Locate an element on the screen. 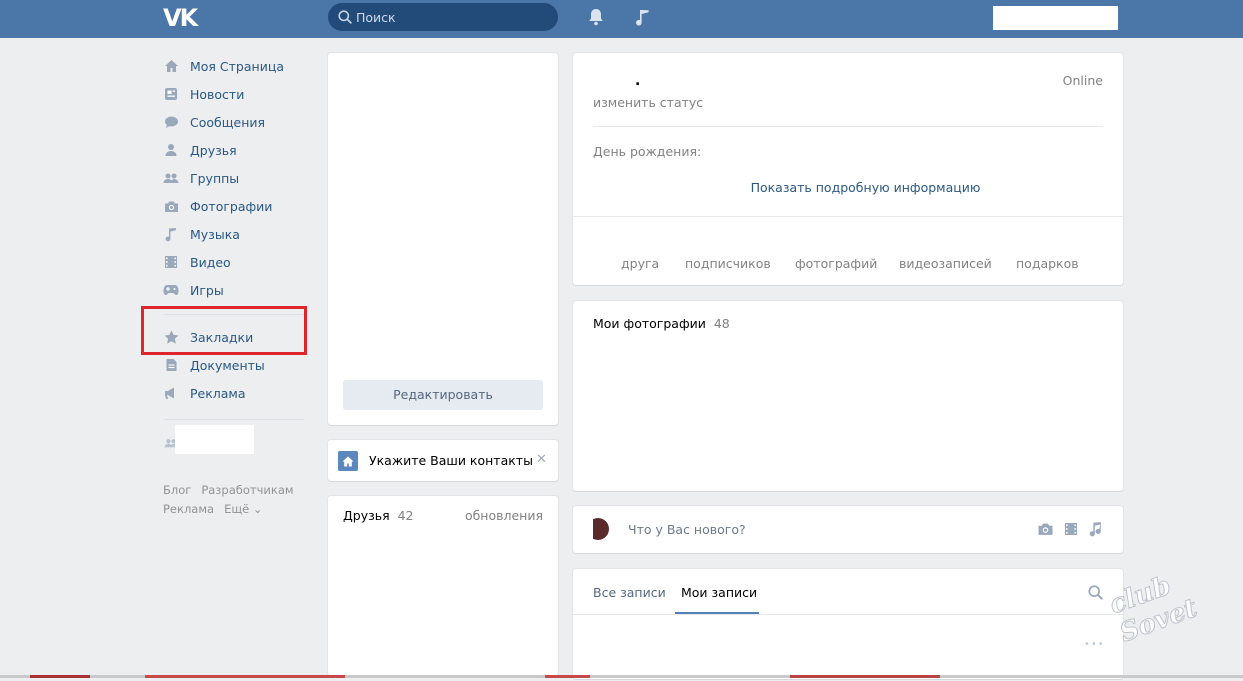 Image resolution: width=1243 pixels, height=681 pixels. user-menu is located at coordinates (1055, 18).